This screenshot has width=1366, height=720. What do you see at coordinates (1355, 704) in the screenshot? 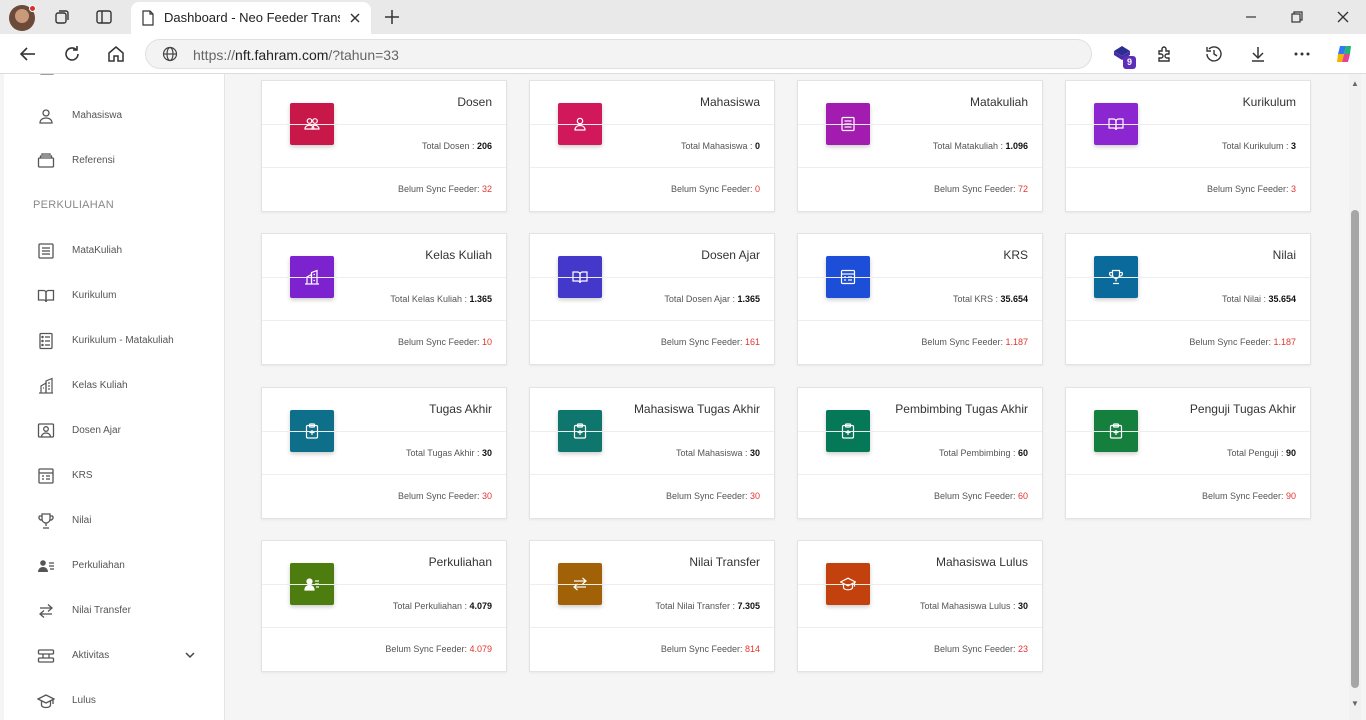
I see `scroll-down-arrow: ▼` at bounding box center [1355, 704].